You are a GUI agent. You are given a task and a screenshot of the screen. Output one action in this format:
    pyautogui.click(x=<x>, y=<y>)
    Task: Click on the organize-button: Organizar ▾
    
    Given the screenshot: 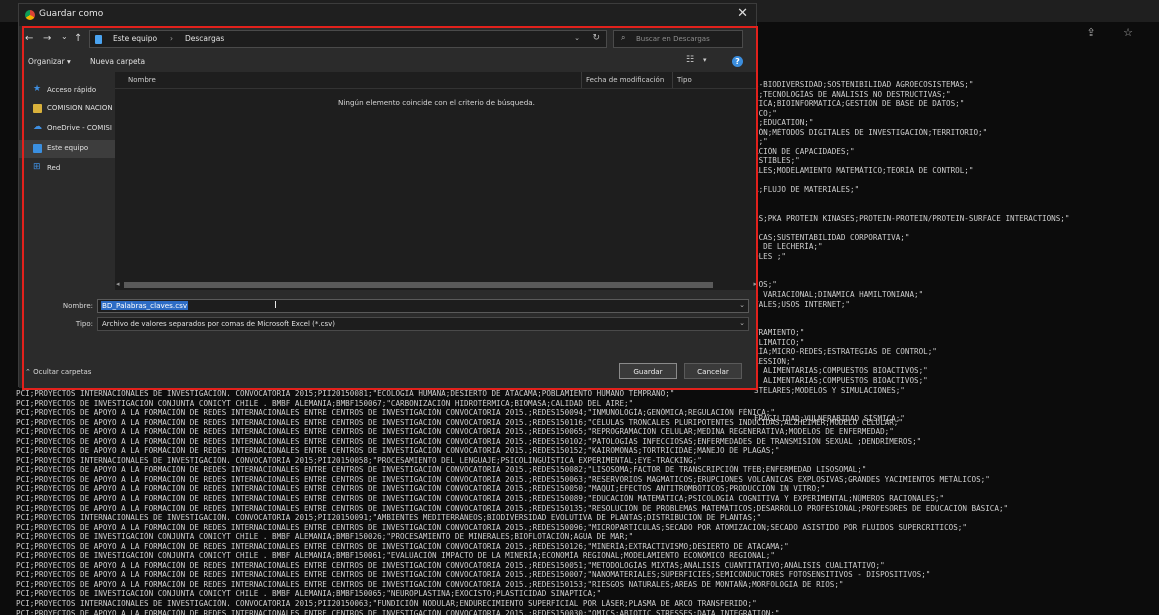 What is the action you would take?
    pyautogui.click(x=49, y=61)
    